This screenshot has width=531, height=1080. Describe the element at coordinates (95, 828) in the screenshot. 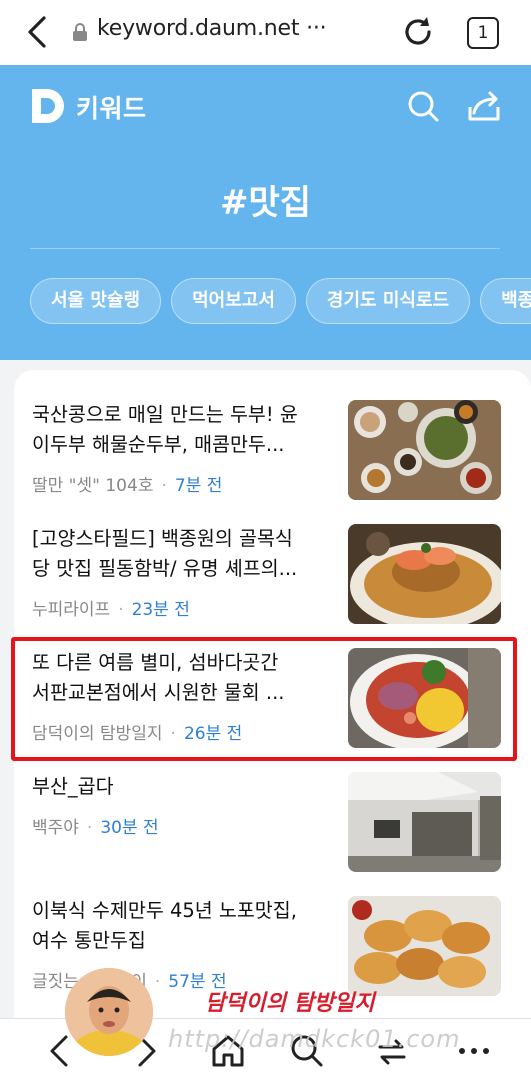

I see `article-meta: 백주야 · 30분 전` at that location.